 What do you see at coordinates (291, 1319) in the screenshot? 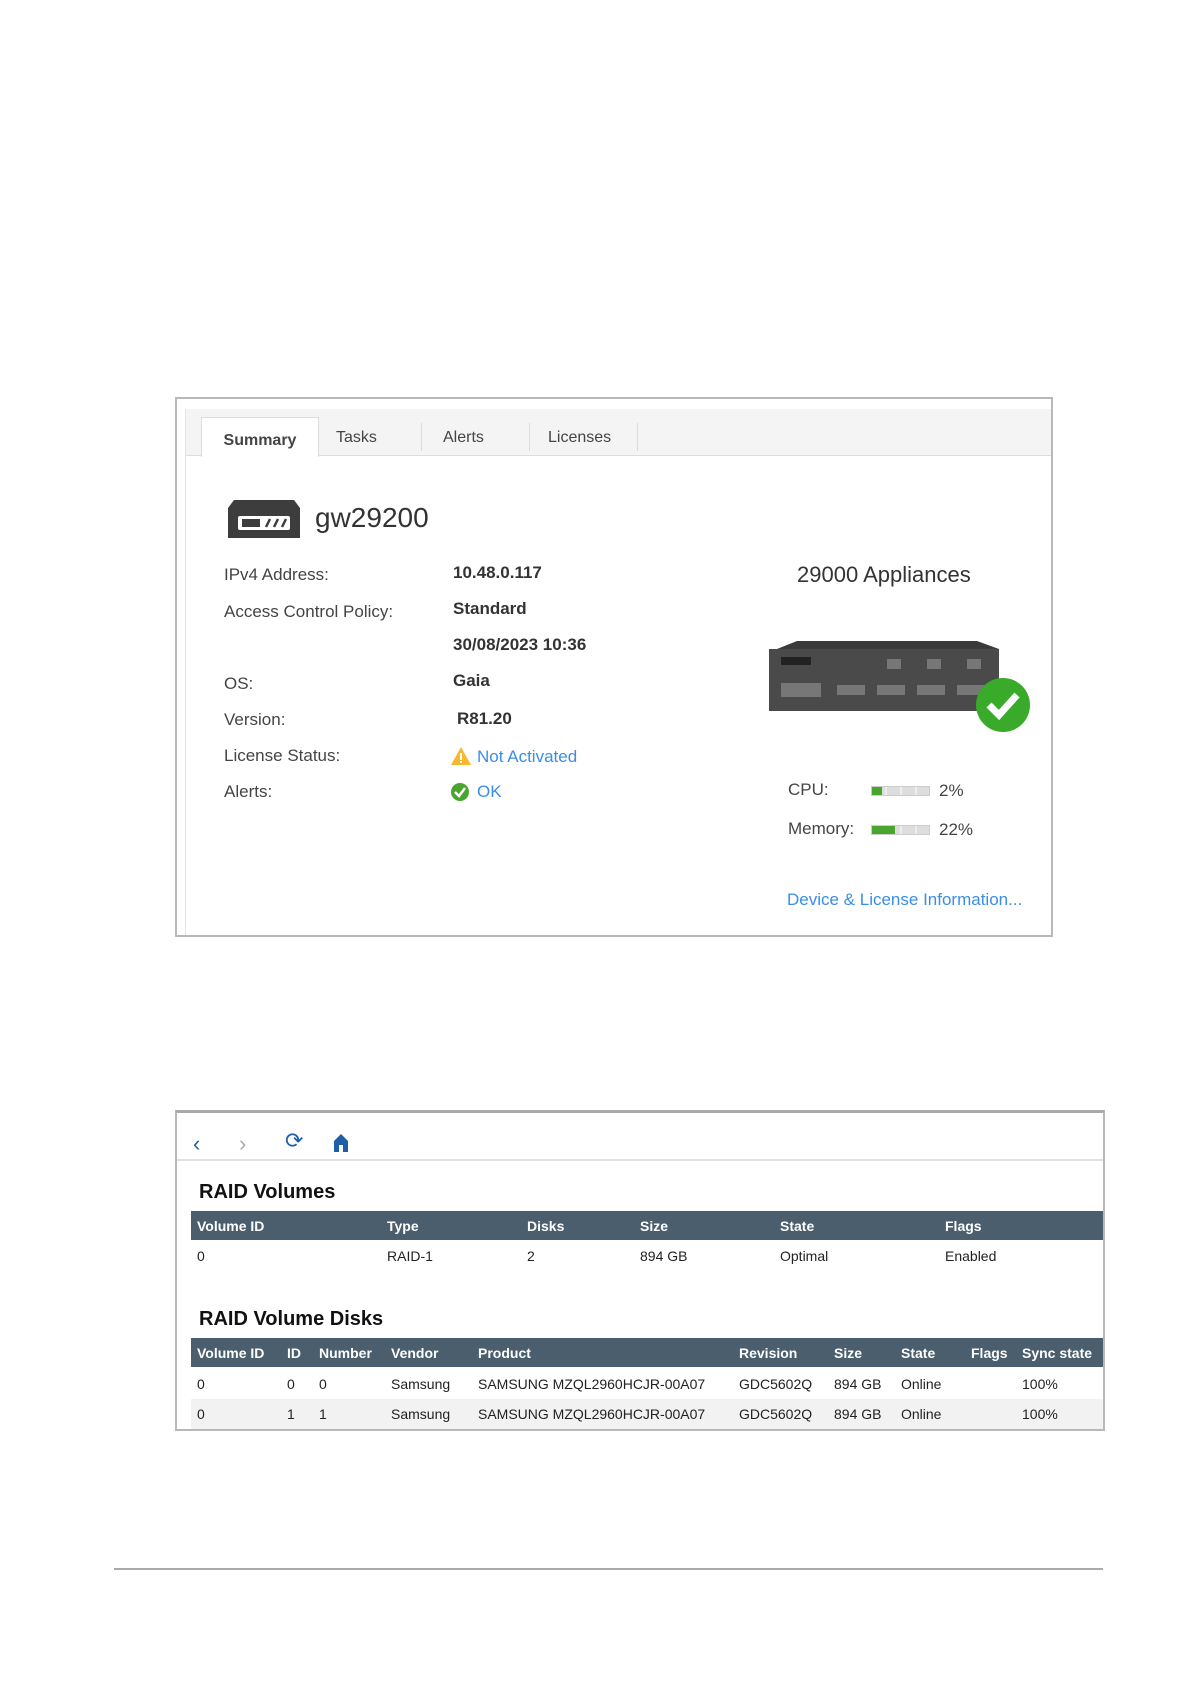
I see `raid-disks-title: RAID Volume Disks` at bounding box center [291, 1319].